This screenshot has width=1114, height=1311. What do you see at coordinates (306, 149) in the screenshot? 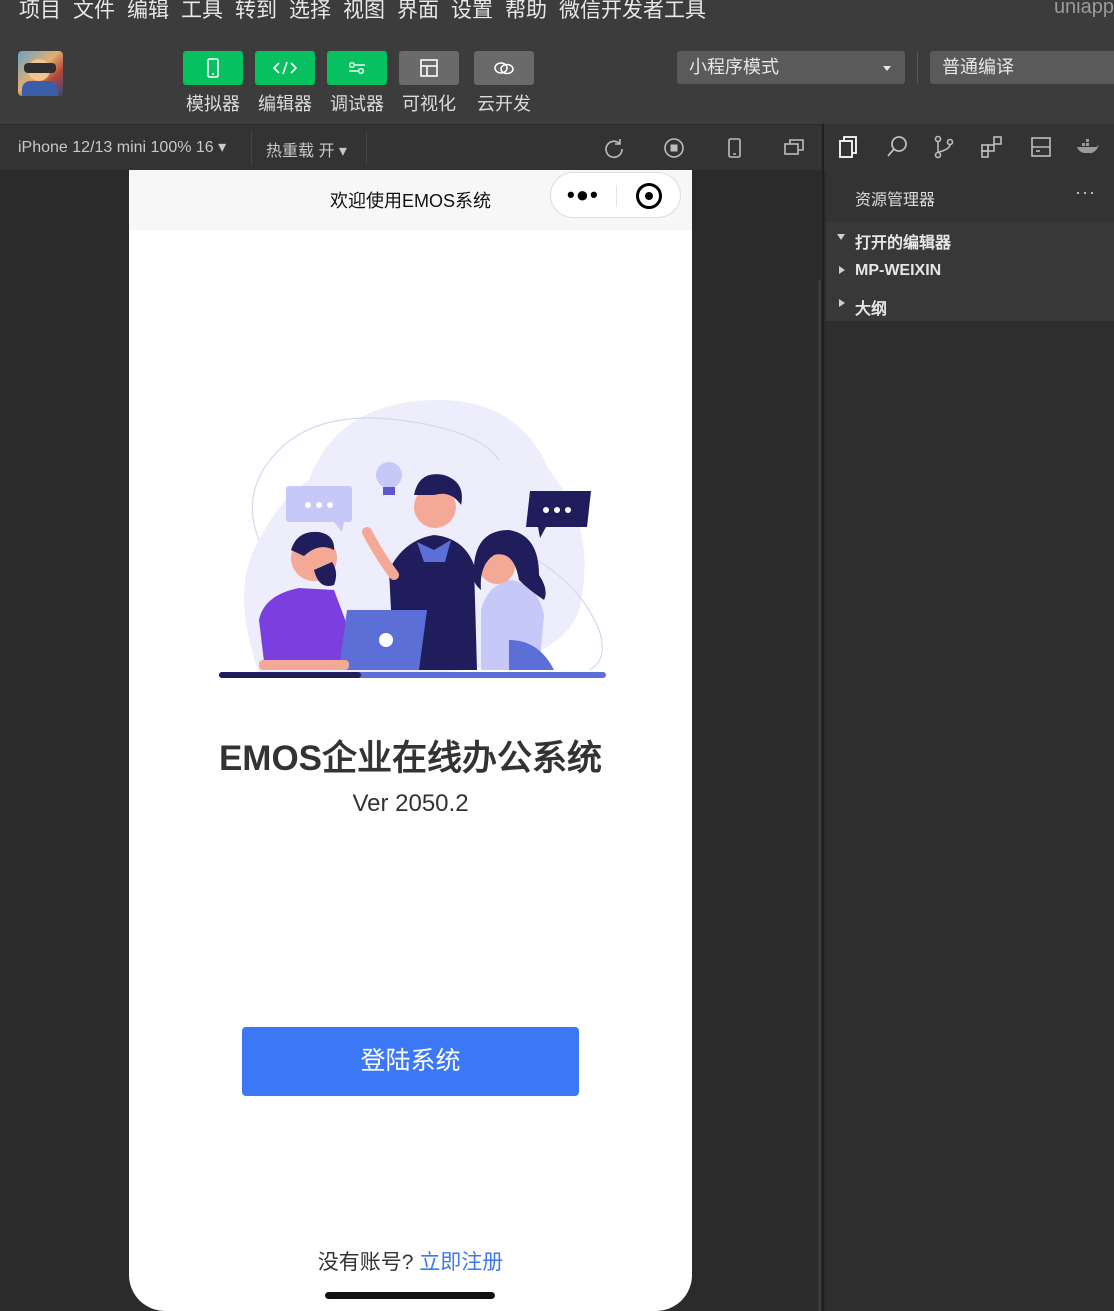
I see `hot-reload-toggle: 热重载 开 ▾` at bounding box center [306, 149].